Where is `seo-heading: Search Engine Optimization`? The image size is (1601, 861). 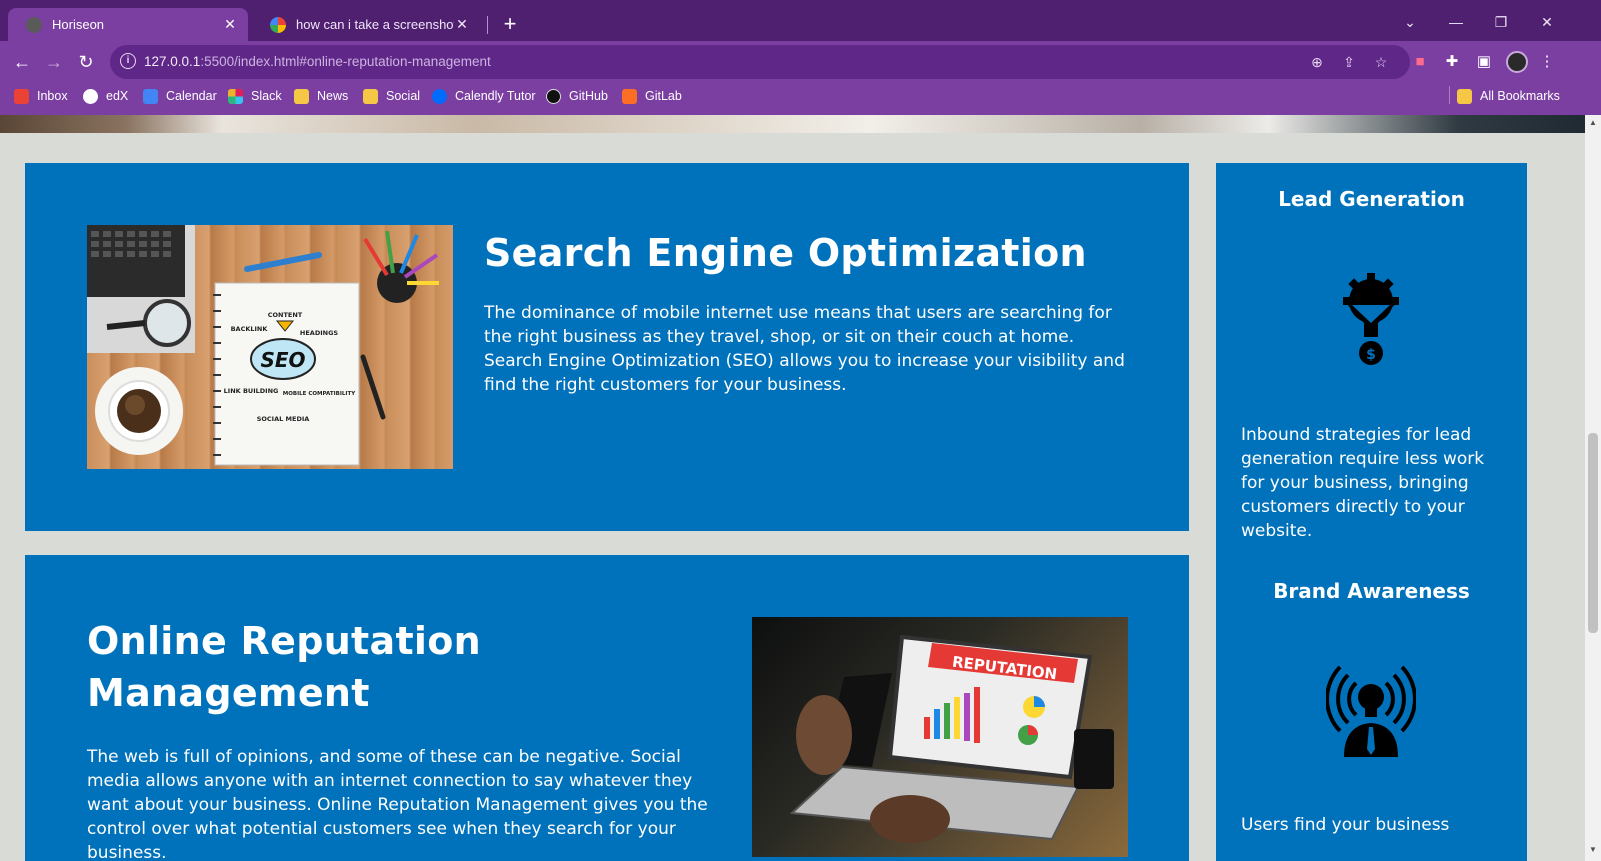
seo-heading: Search Engine Optimization is located at coordinates (785, 253).